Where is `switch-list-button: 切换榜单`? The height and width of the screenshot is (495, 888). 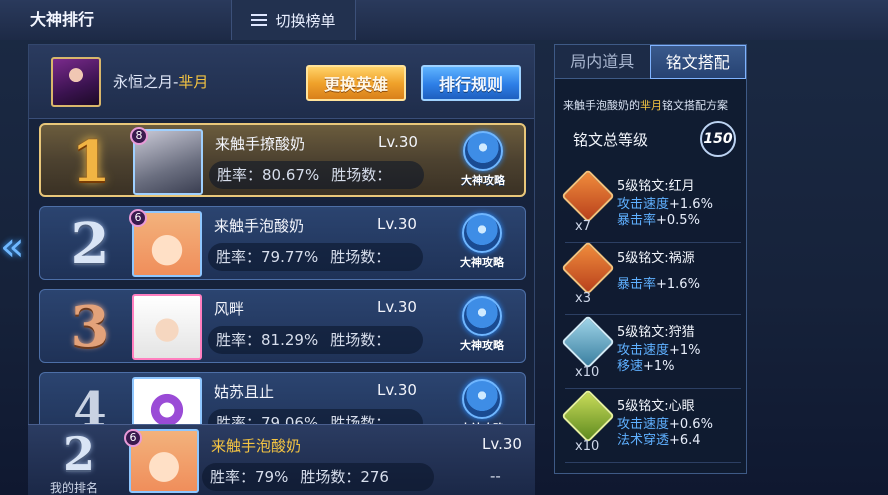
switch-list-button: 切换榜单 is located at coordinates (293, 20).